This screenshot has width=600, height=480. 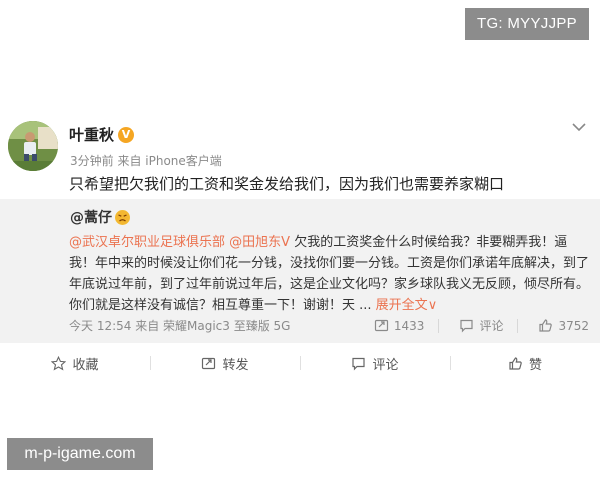 I want to click on mention-user: @田旭东V, so click(x=259, y=242).